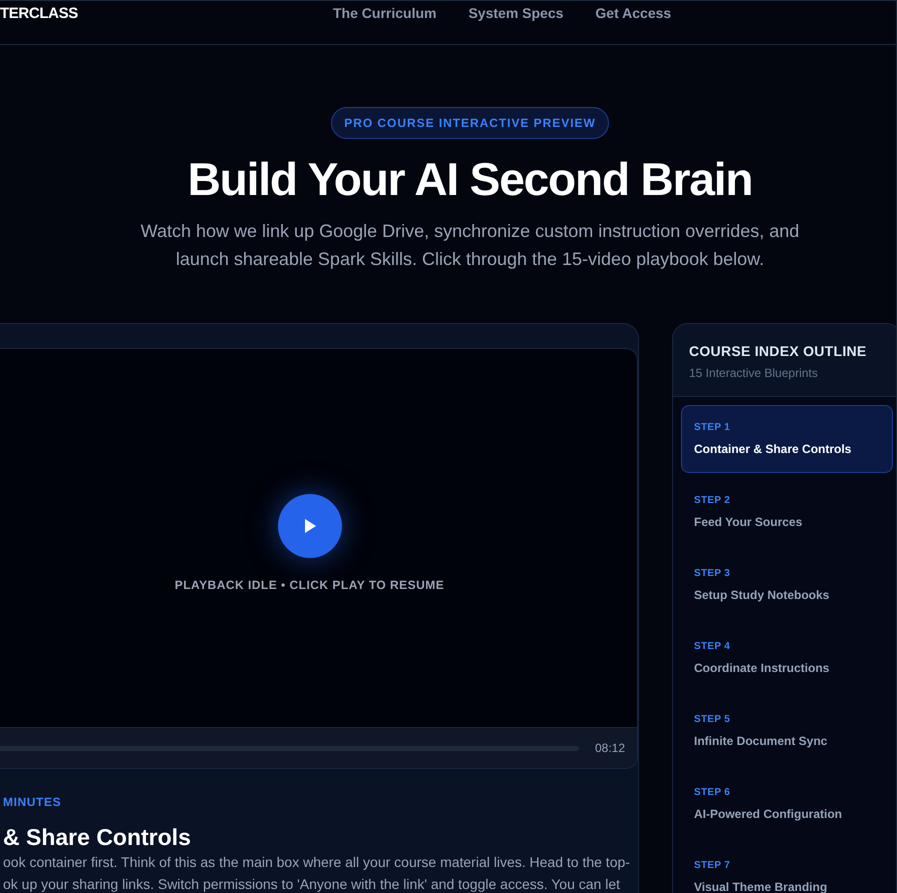 The height and width of the screenshot is (893, 897). What do you see at coordinates (516, 13) in the screenshot?
I see `nav-link: System Specs` at bounding box center [516, 13].